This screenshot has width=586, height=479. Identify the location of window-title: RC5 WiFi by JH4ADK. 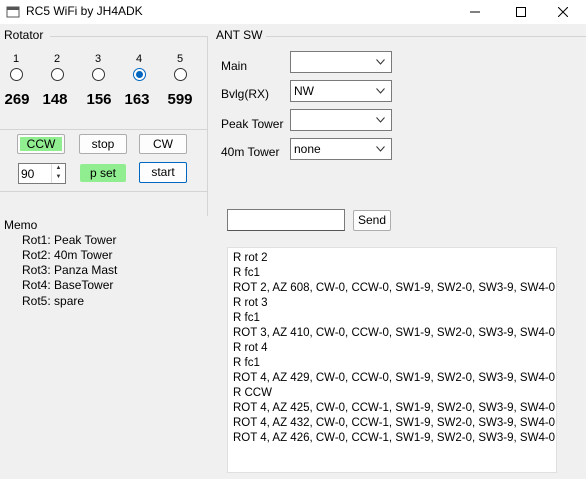
(84, 11).